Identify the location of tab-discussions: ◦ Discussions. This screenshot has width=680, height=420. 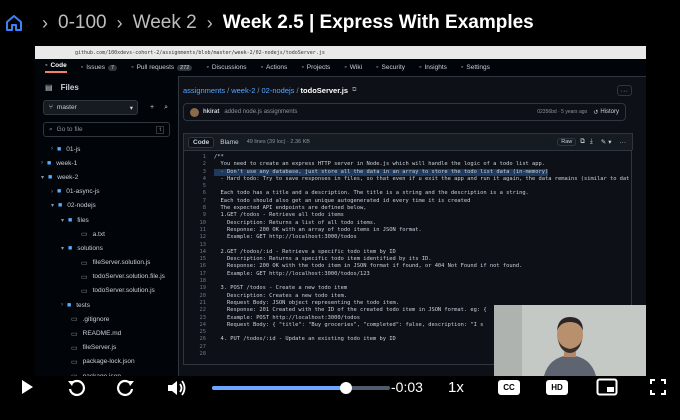
(226, 67).